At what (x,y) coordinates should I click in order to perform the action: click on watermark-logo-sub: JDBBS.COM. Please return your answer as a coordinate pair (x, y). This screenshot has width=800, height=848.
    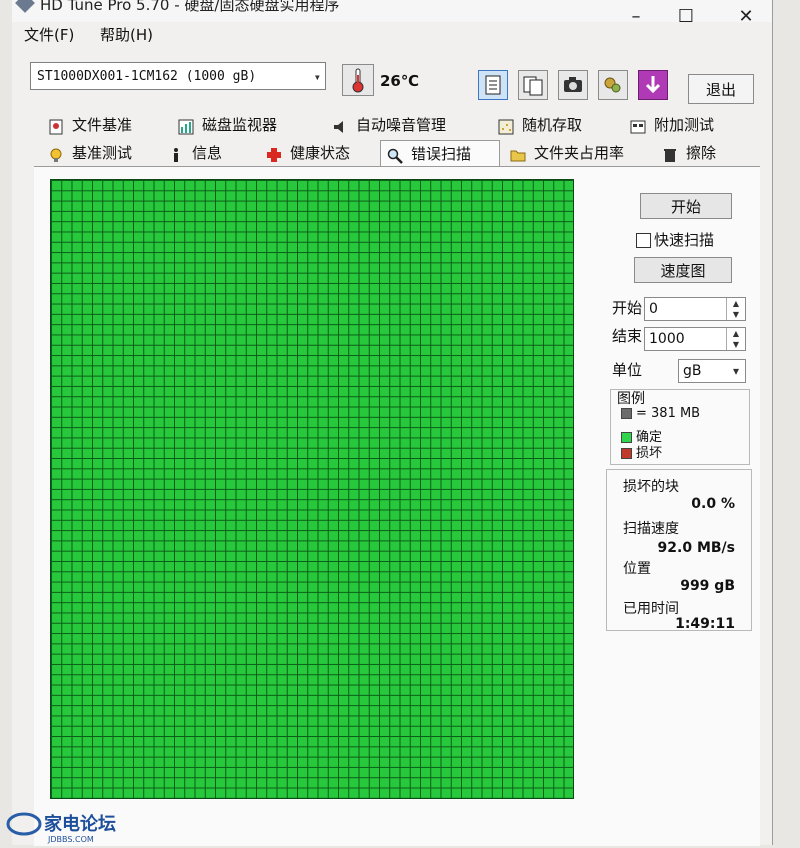
    Looking at the image, I should click on (70, 839).